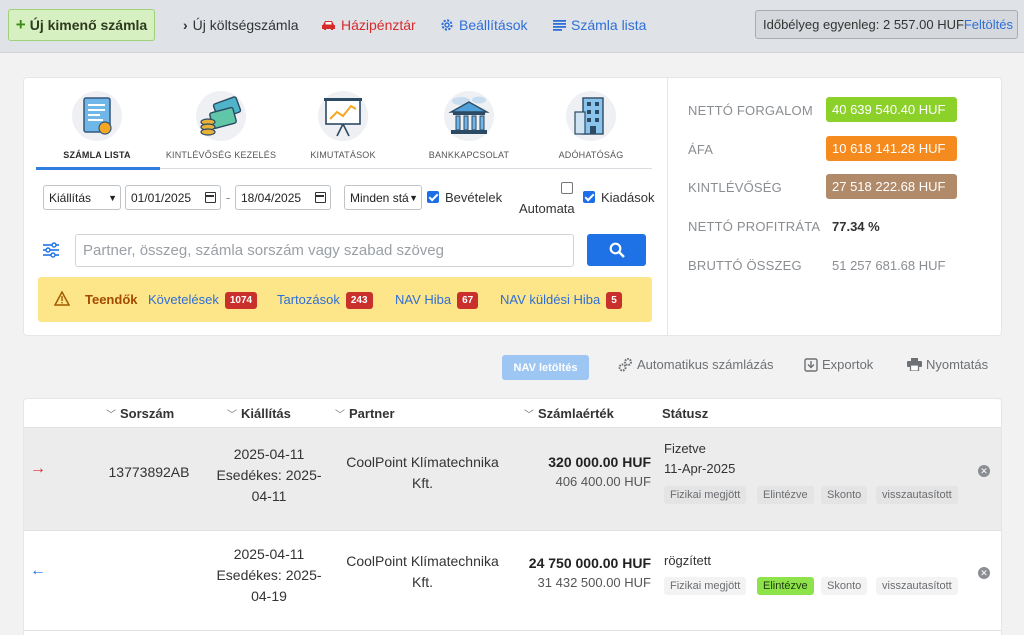  What do you see at coordinates (266, 413) in the screenshot?
I see `column-header-label: Kiállítás` at bounding box center [266, 413].